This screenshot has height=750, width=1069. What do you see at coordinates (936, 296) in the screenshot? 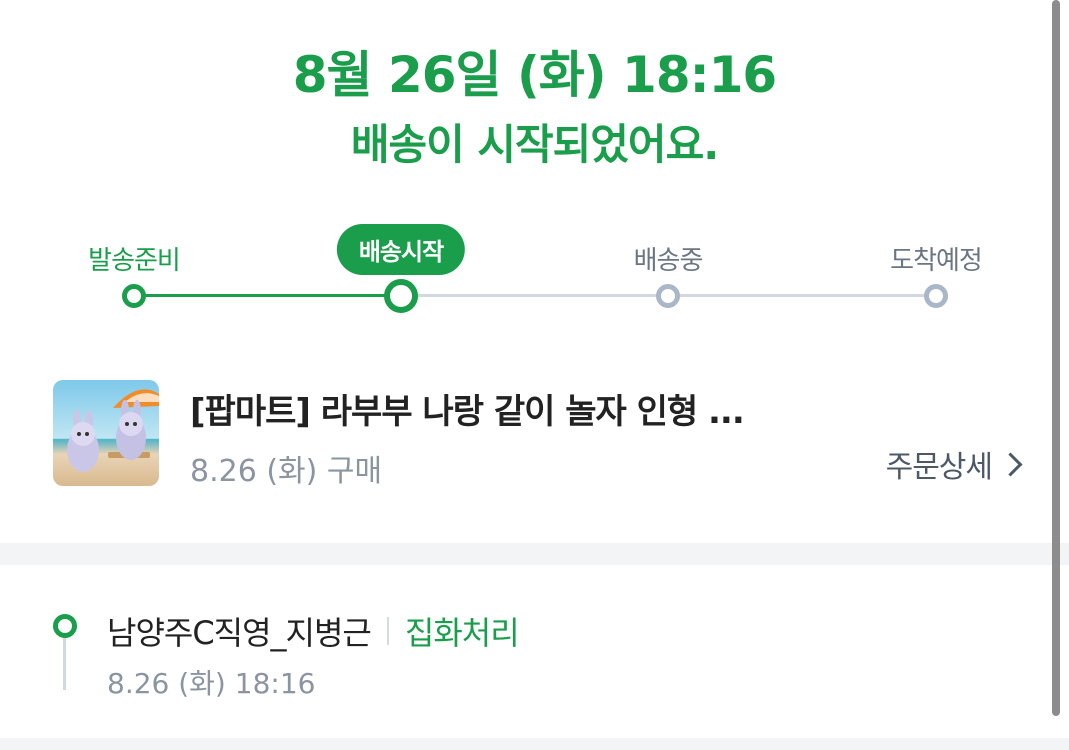
I see `step-node-arrival` at bounding box center [936, 296].